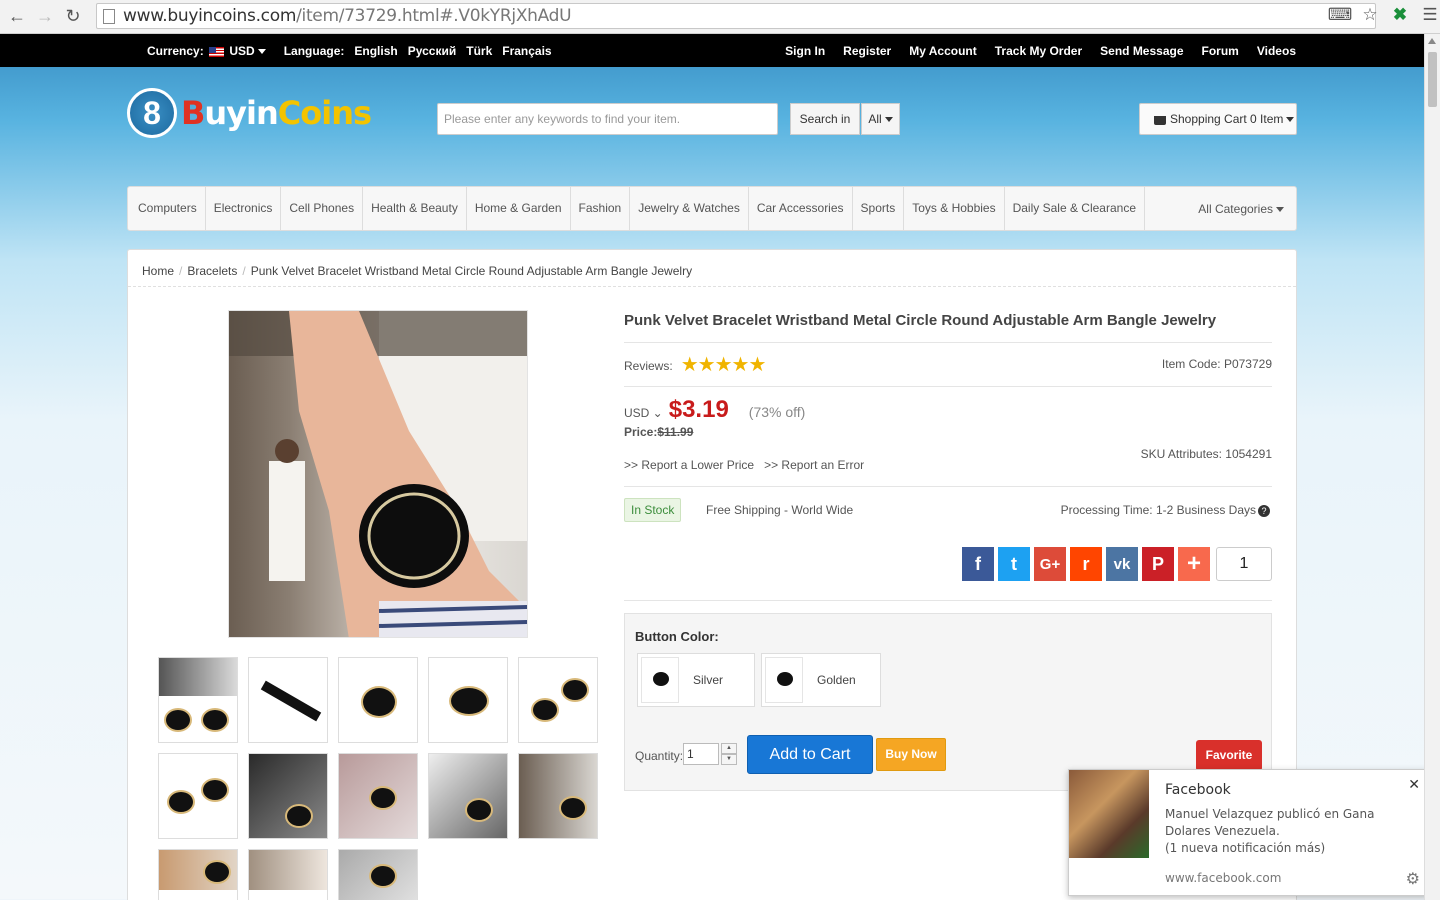 This screenshot has width=1440, height=900. I want to click on caret-down-icon, so click(261, 52).